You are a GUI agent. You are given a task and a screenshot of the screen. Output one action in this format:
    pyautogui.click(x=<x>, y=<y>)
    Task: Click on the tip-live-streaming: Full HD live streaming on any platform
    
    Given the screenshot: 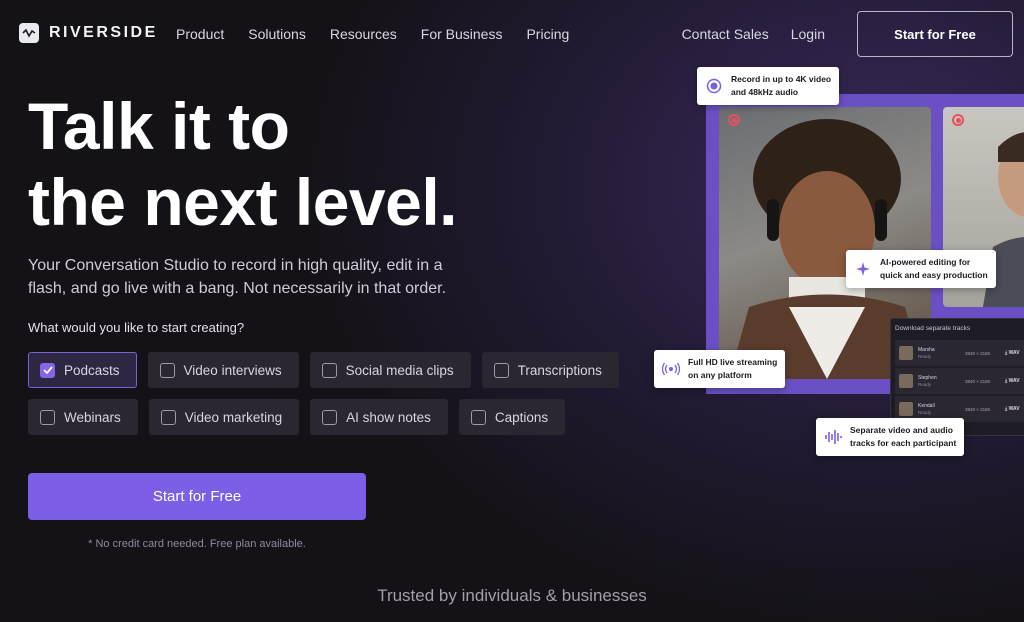 What is the action you would take?
    pyautogui.click(x=720, y=369)
    